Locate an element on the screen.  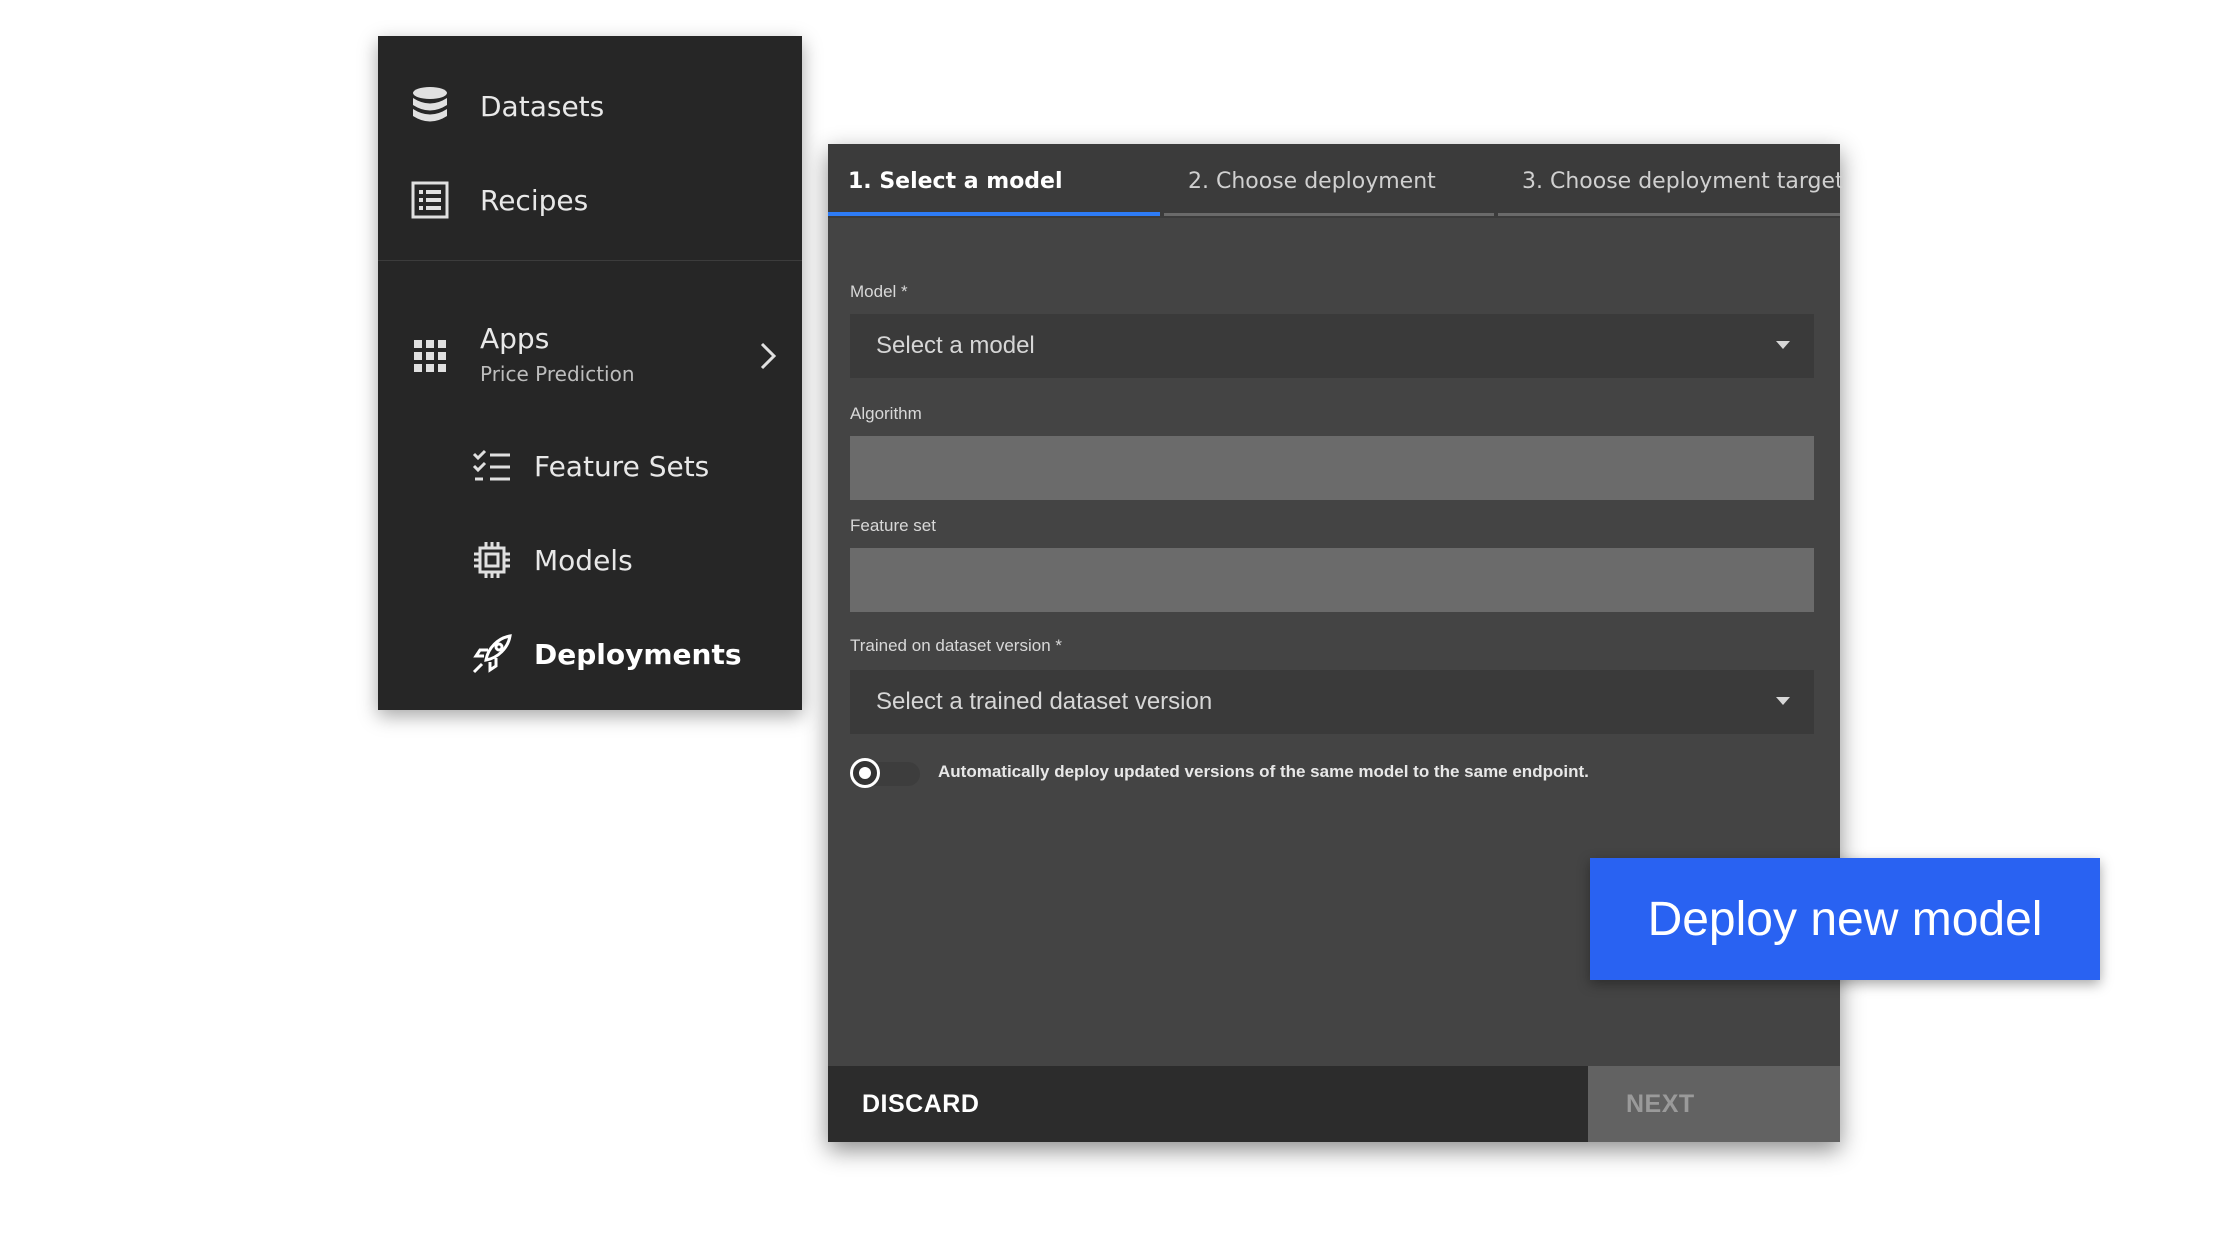
dataset-version-label: Trained on dataset version * is located at coordinates (956, 645).